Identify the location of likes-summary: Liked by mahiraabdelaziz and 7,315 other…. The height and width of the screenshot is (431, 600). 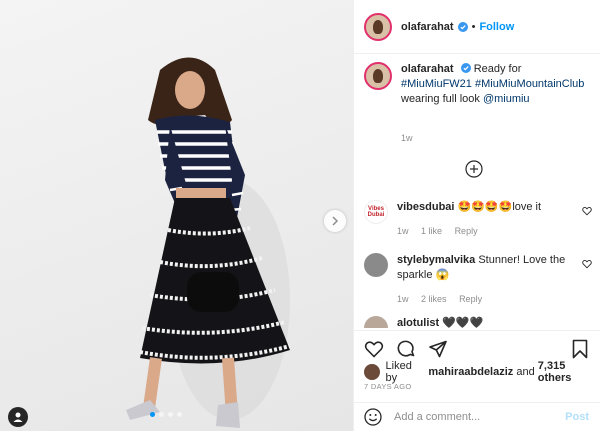
(482, 372).